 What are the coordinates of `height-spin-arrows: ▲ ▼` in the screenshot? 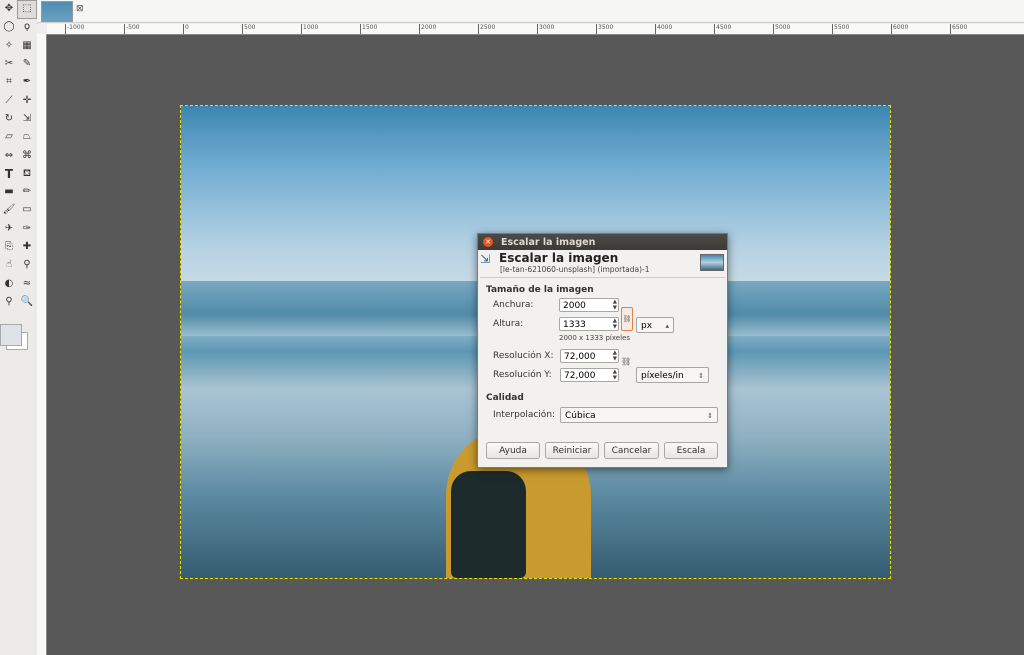 It's located at (615, 324).